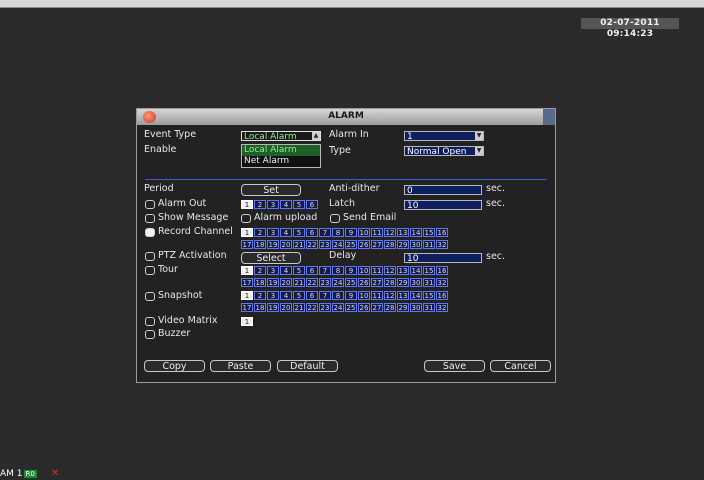  I want to click on anti-dither-input: 0, so click(443, 190).